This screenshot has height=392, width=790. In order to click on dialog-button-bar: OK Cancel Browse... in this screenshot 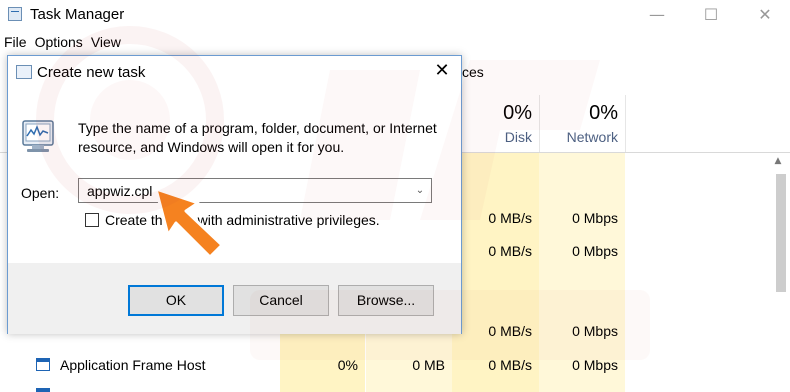, I will do `click(234, 298)`.